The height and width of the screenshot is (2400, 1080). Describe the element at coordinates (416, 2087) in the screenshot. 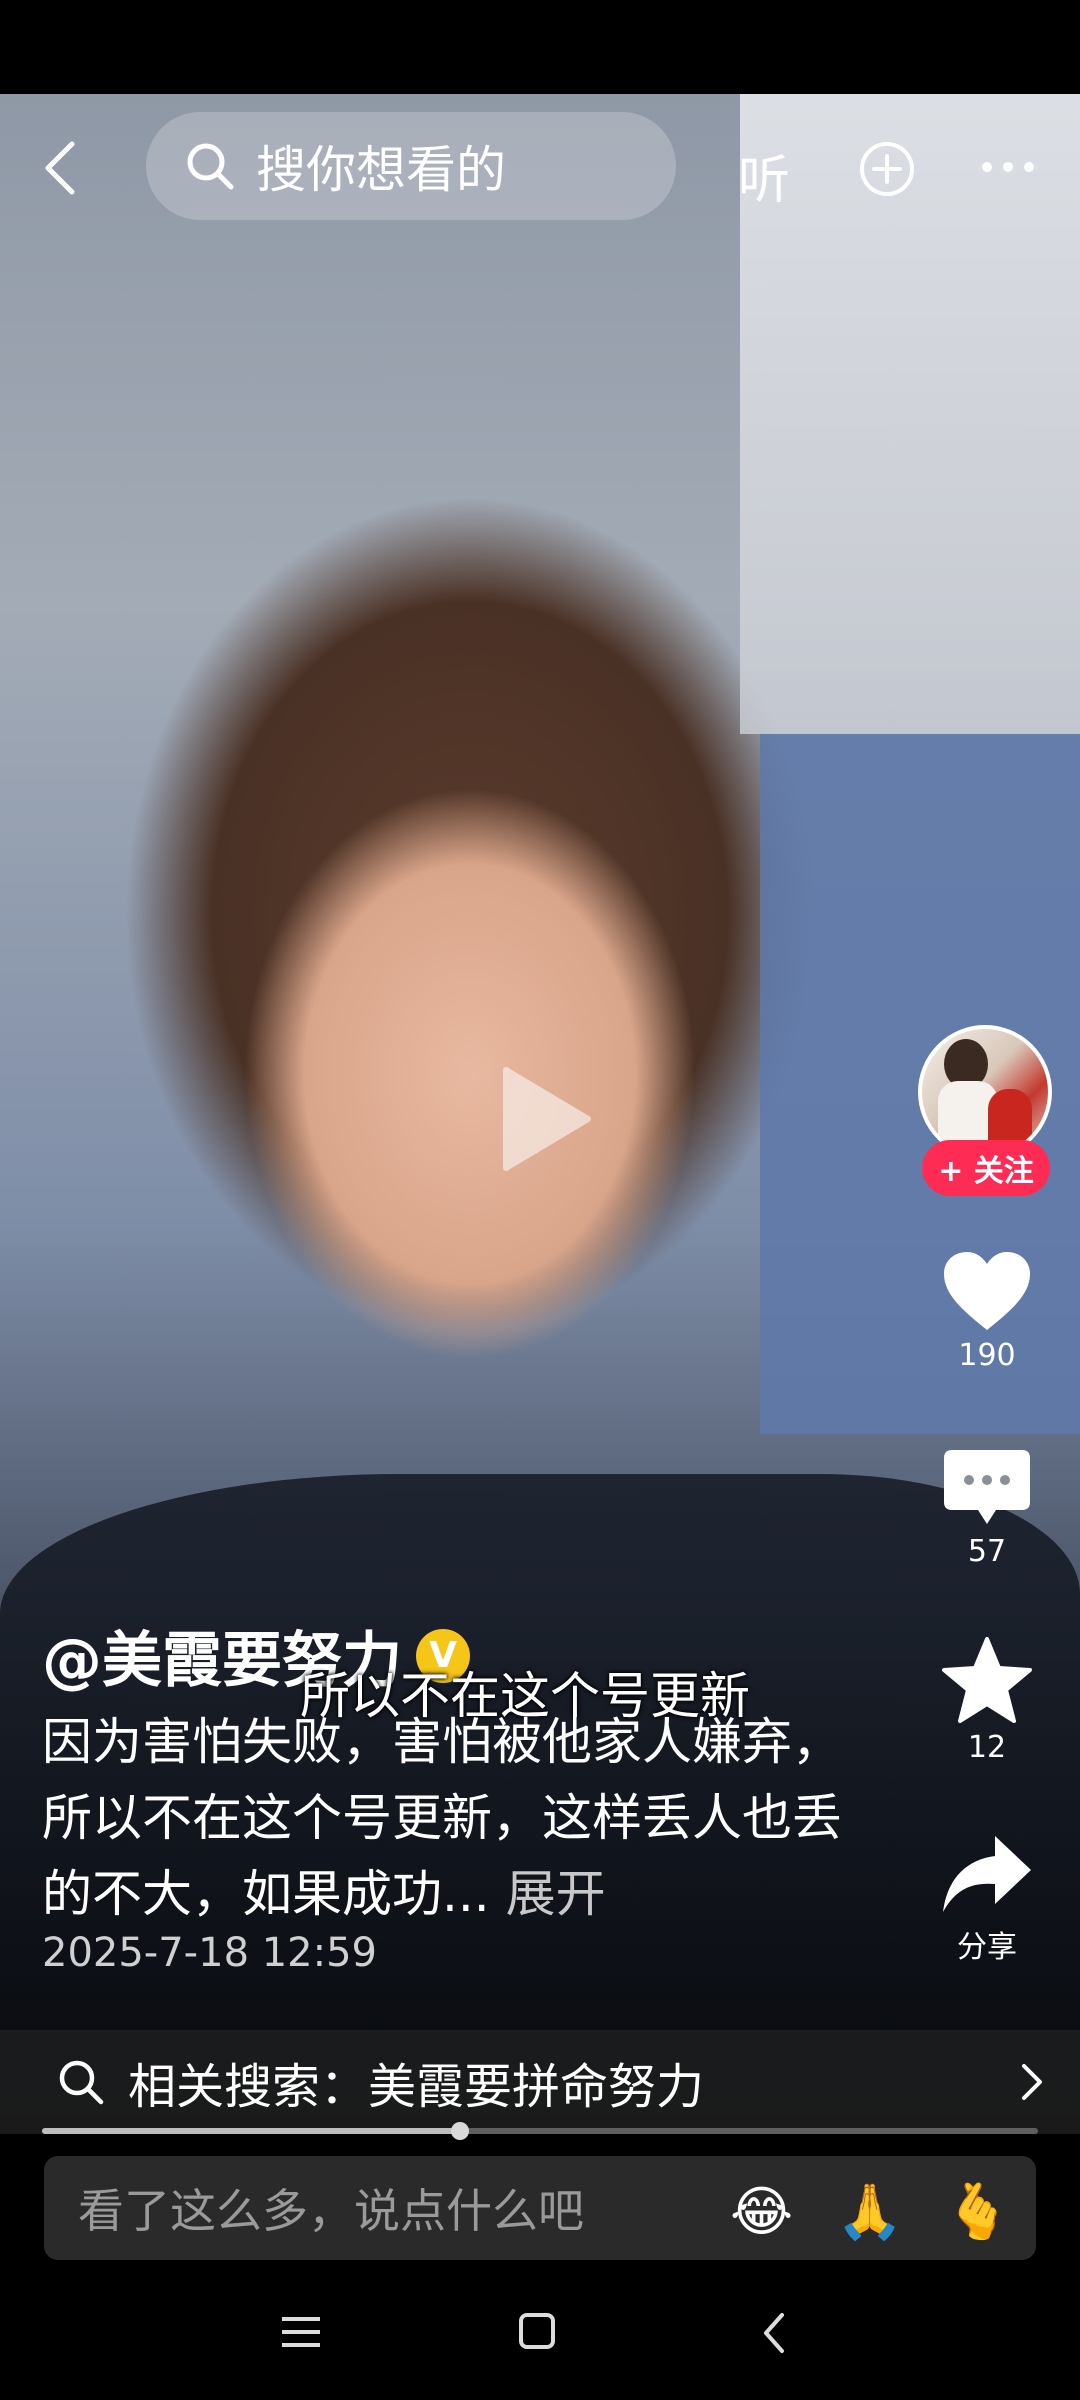

I see `related-search-label: 相关搜索：美霞要拼命努力` at that location.